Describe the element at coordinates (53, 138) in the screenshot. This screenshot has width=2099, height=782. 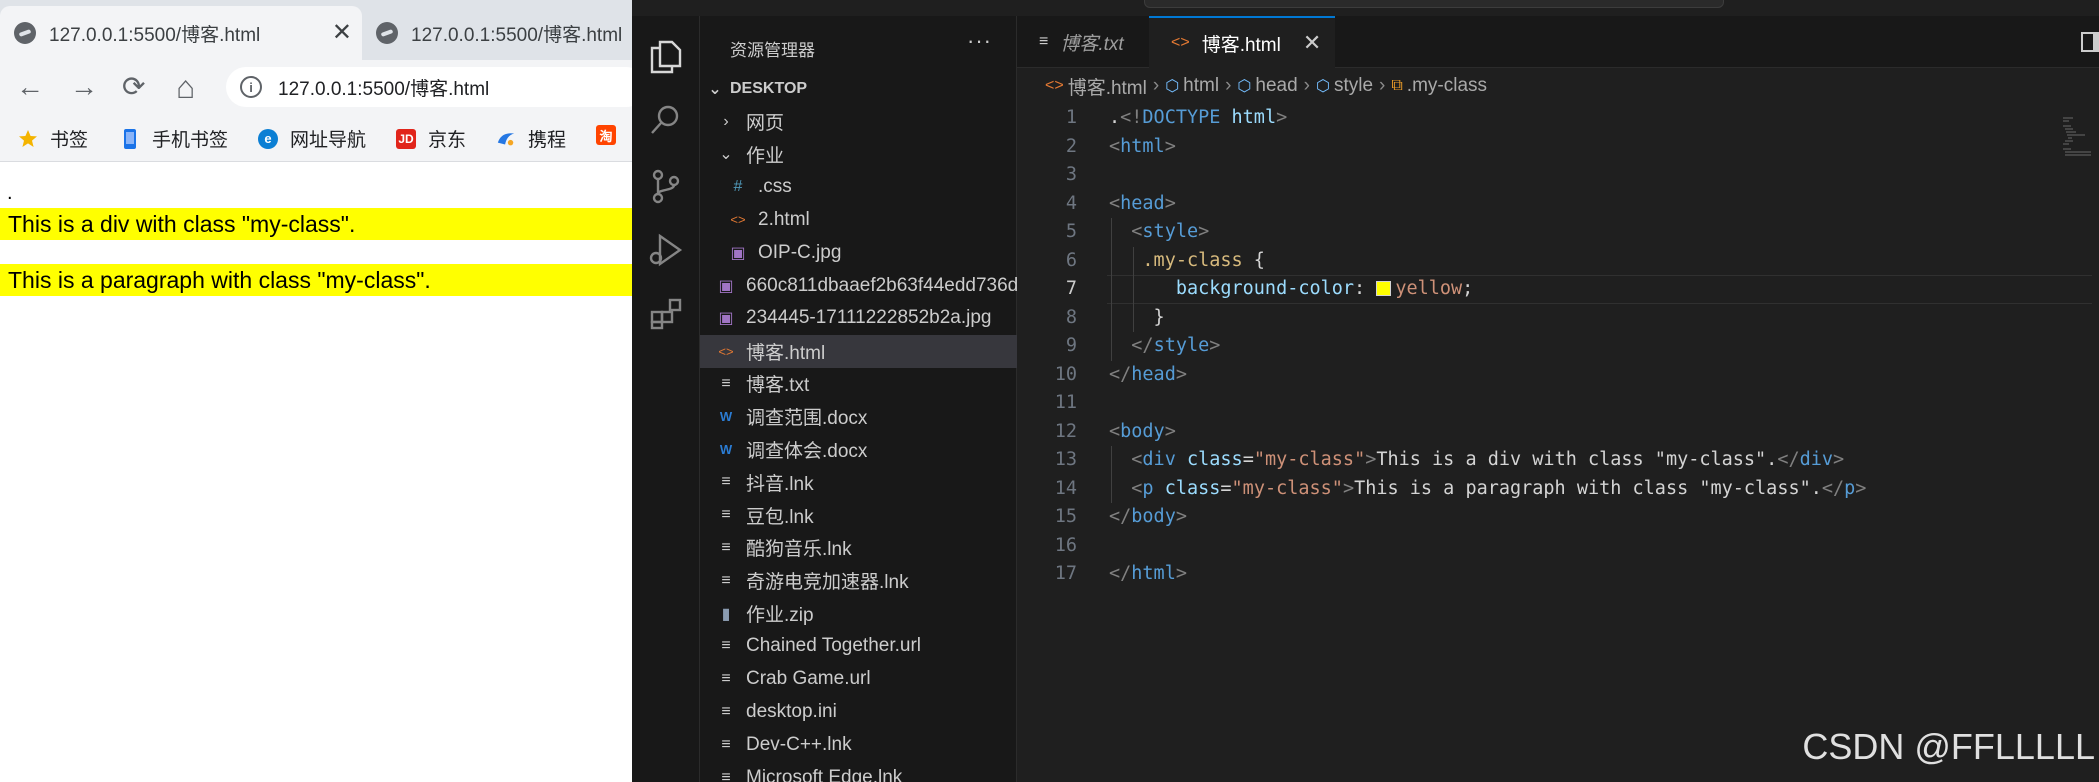
I see `bookmark-item: 书签` at that location.